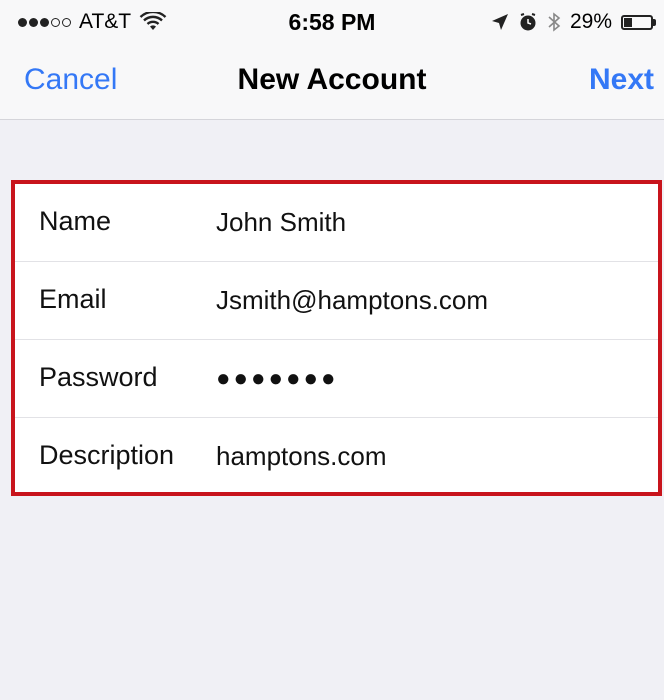  What do you see at coordinates (277, 379) in the screenshot?
I see `password-field: ●●●●●●●` at bounding box center [277, 379].